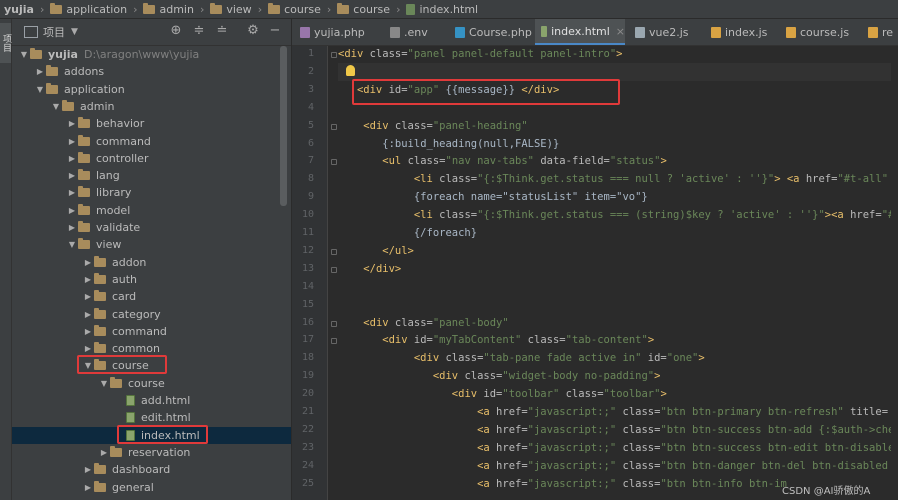  What do you see at coordinates (120, 123) in the screenshot?
I see `tree-item-label: behavior` at bounding box center [120, 123].